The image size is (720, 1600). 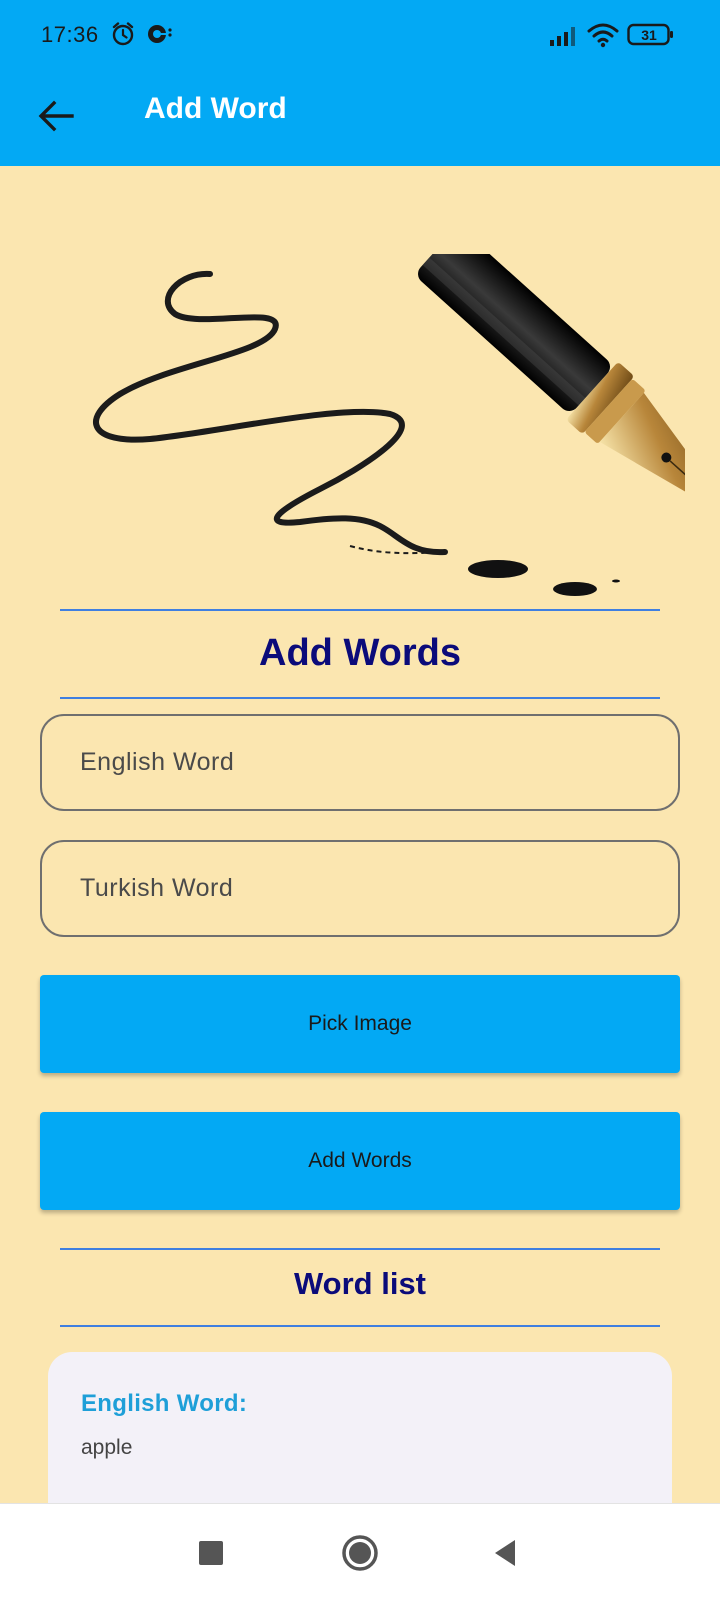 What do you see at coordinates (360, 1283) in the screenshot?
I see `word-list-heading: Word list` at bounding box center [360, 1283].